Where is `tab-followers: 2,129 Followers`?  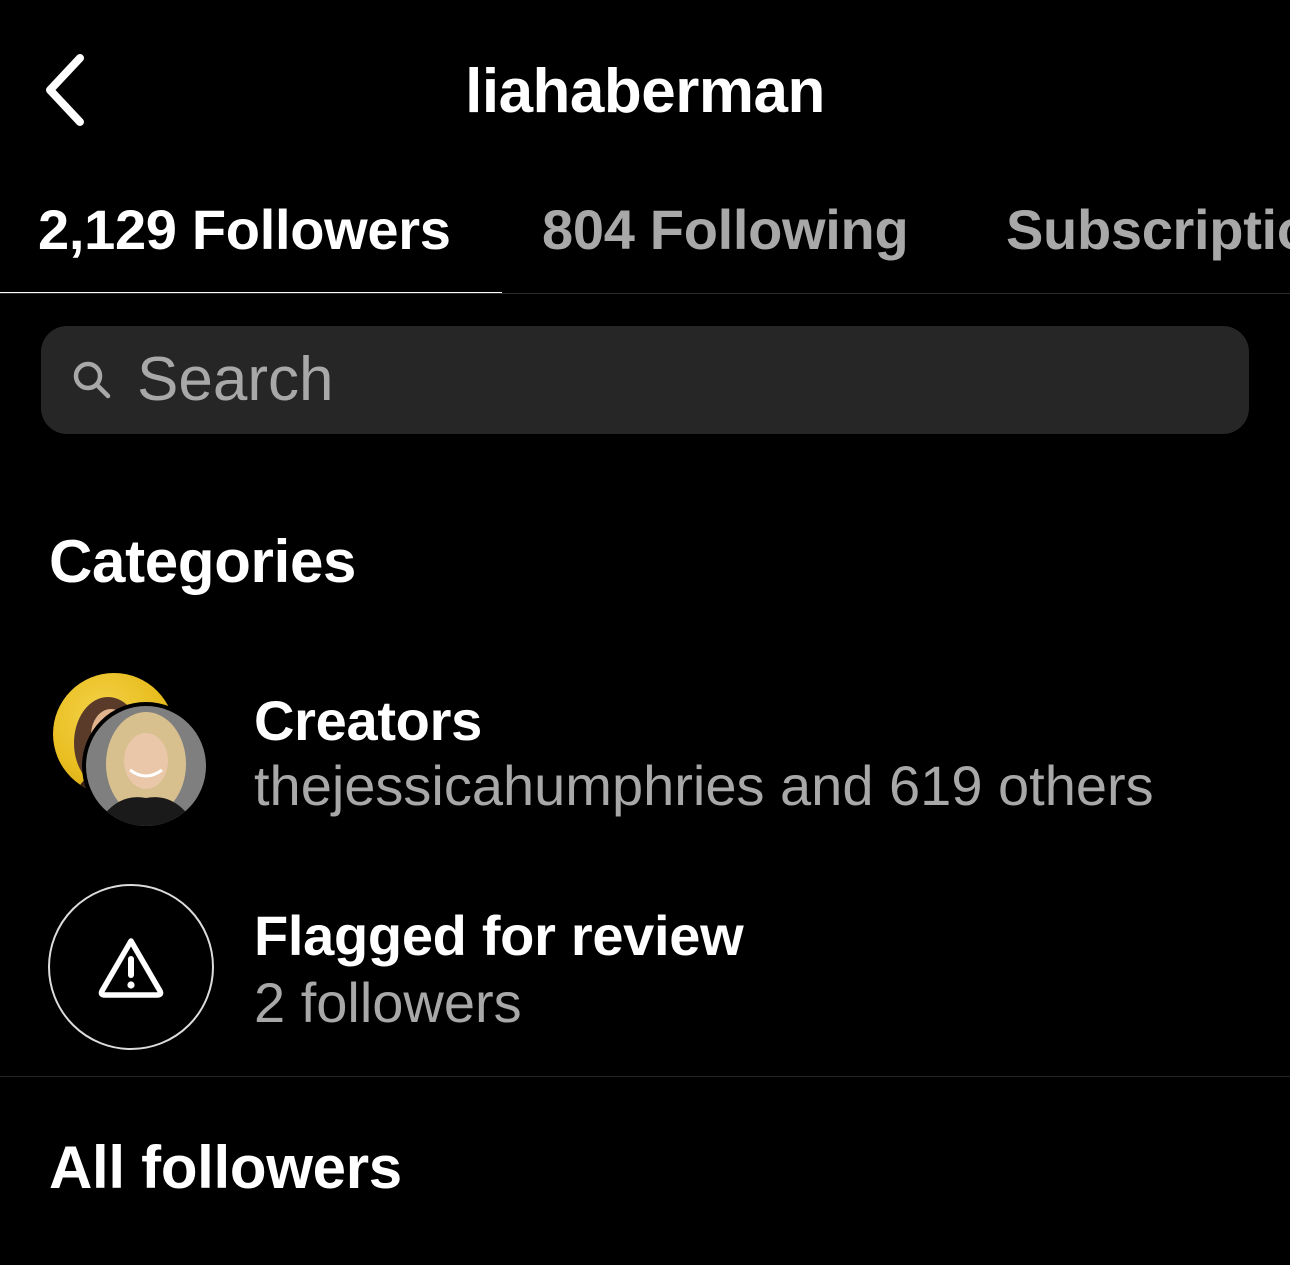
tab-followers: 2,129 Followers is located at coordinates (244, 230).